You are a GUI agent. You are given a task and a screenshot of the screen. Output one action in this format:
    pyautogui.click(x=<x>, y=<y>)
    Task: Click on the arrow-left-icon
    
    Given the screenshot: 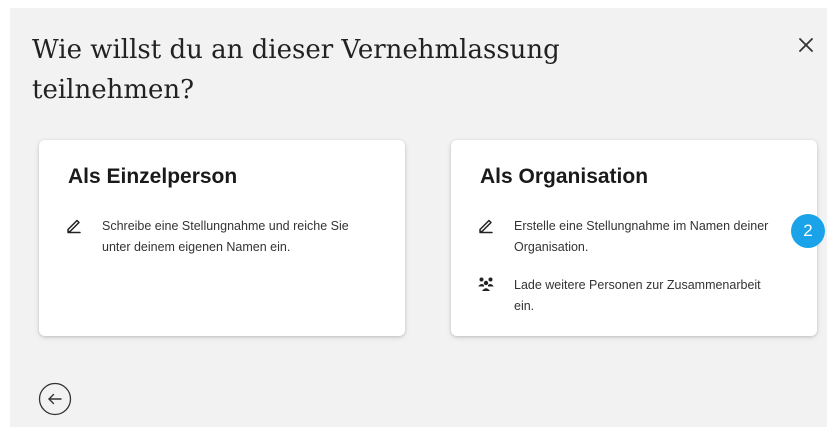 What is the action you would take?
    pyautogui.click(x=55, y=399)
    